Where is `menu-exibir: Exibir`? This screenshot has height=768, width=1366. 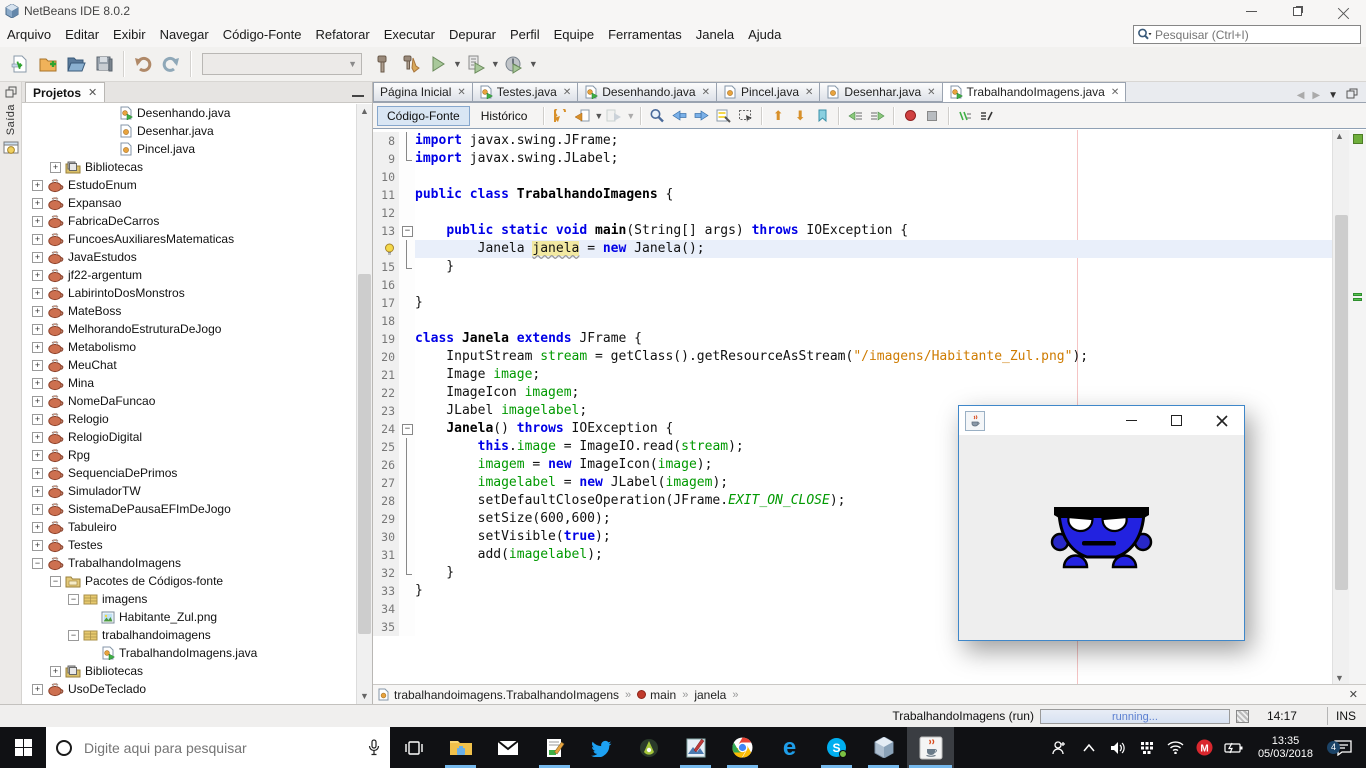 menu-exibir: Exibir is located at coordinates (129, 34).